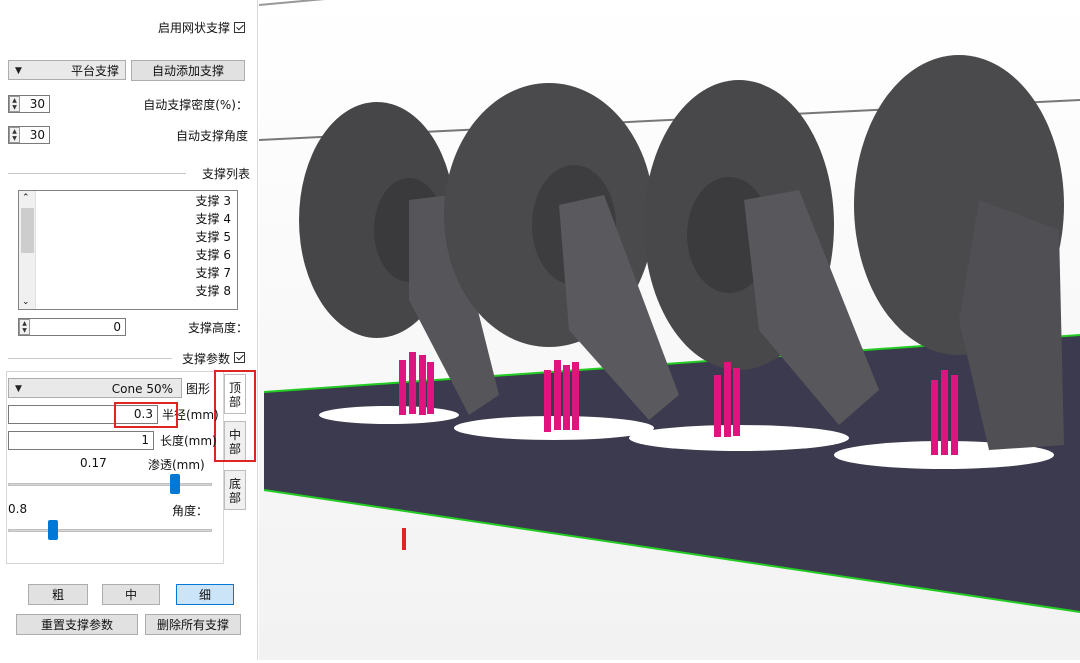  I want to click on length-label: 长度(mm), so click(188, 441).